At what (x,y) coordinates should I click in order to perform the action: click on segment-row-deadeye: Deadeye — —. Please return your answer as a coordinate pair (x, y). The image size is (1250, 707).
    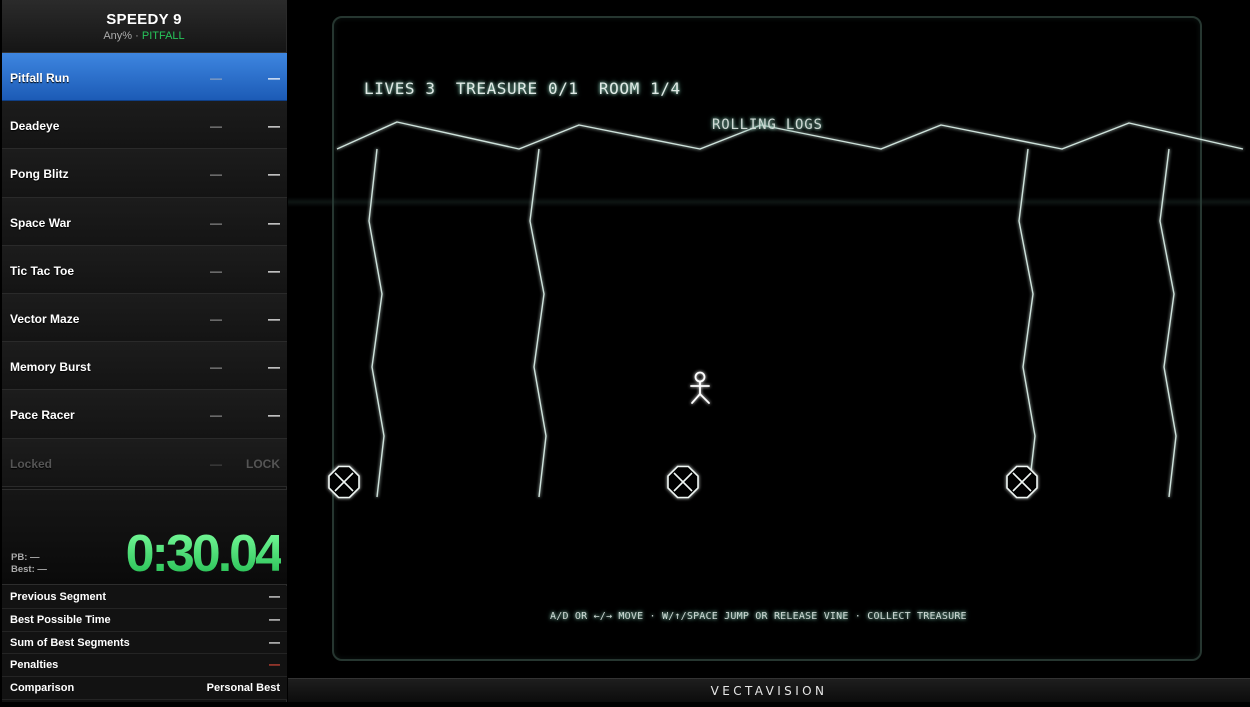
    Looking at the image, I should click on (144, 125).